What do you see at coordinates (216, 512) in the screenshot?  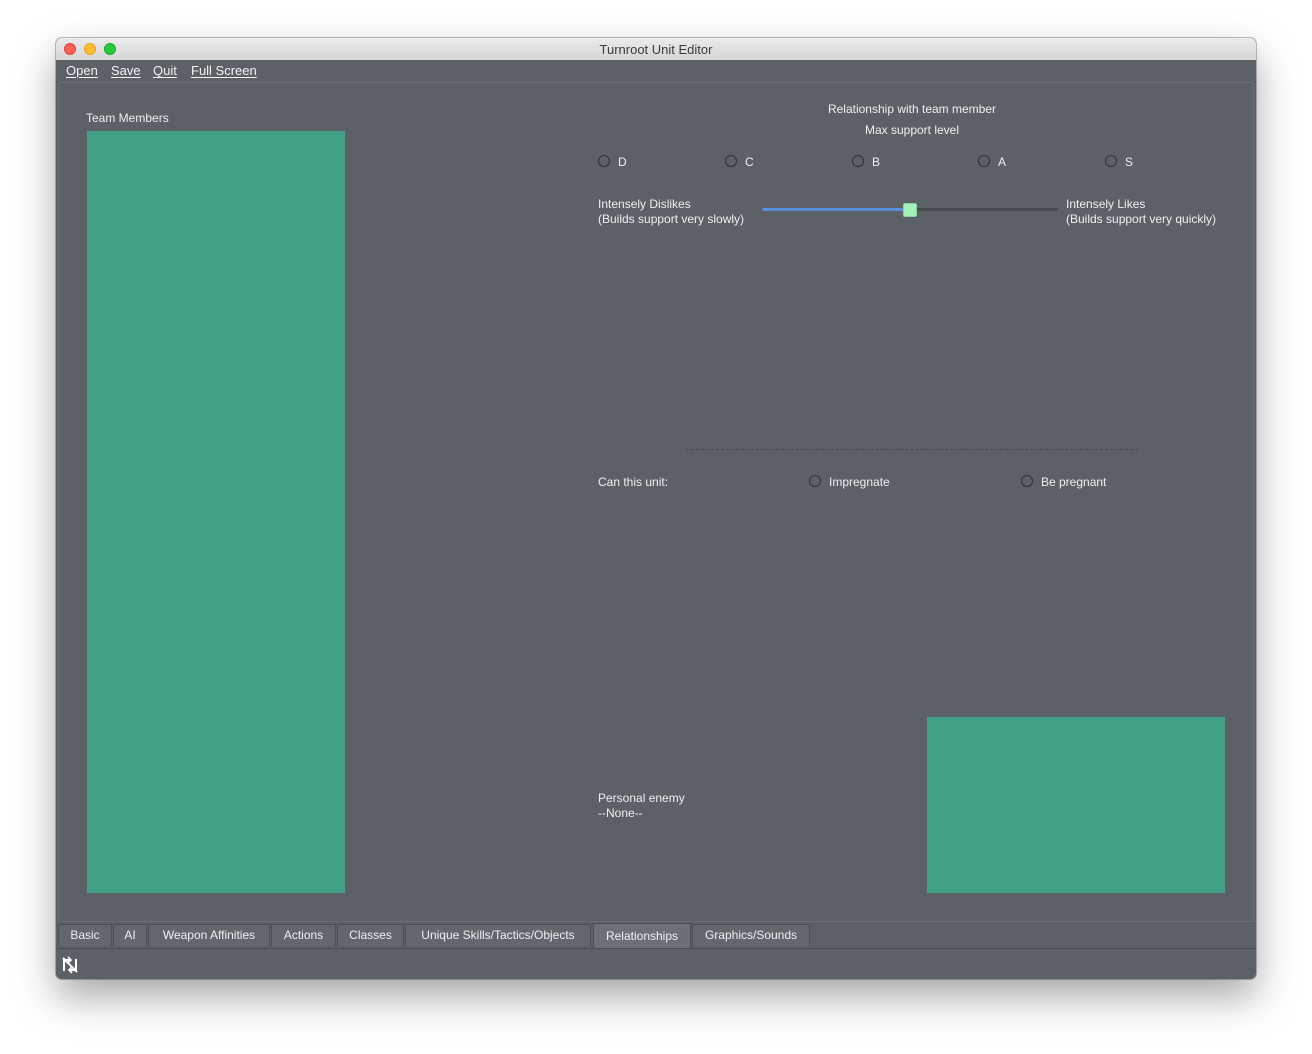 I see `team-members-list` at bounding box center [216, 512].